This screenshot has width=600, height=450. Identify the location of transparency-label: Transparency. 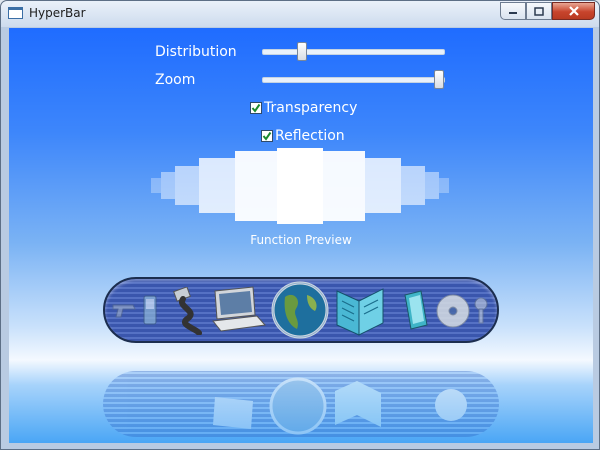
(311, 108).